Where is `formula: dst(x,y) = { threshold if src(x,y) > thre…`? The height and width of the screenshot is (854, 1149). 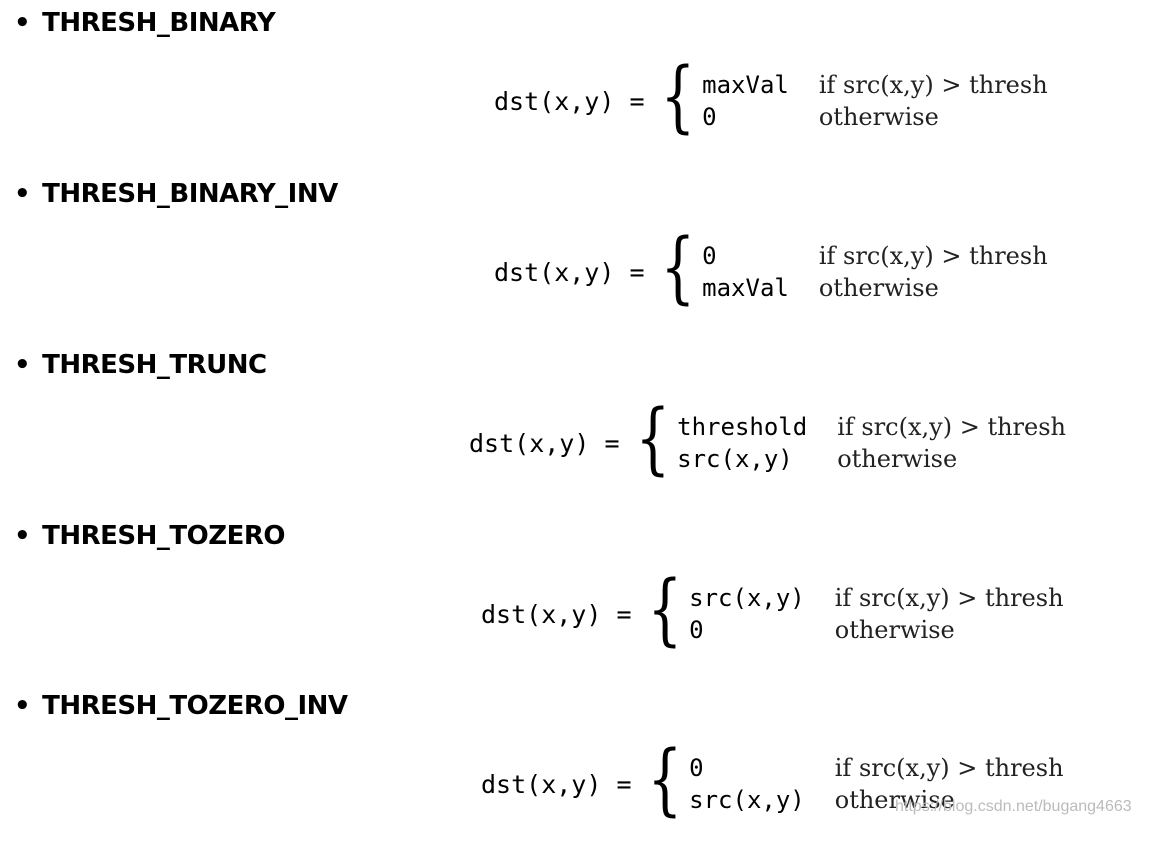
formula: dst(x,y) = { threshold if src(x,y) > thre… is located at coordinates (767, 443).